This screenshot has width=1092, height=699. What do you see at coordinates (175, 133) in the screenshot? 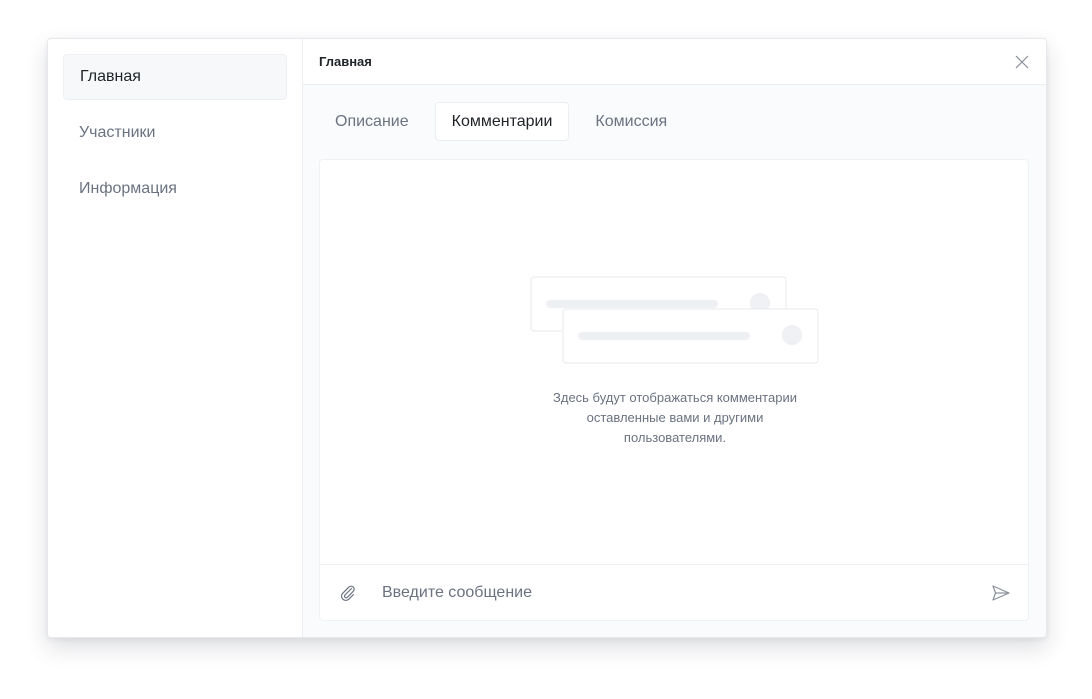
I see `sidebar-item-participants: Участники` at bounding box center [175, 133].